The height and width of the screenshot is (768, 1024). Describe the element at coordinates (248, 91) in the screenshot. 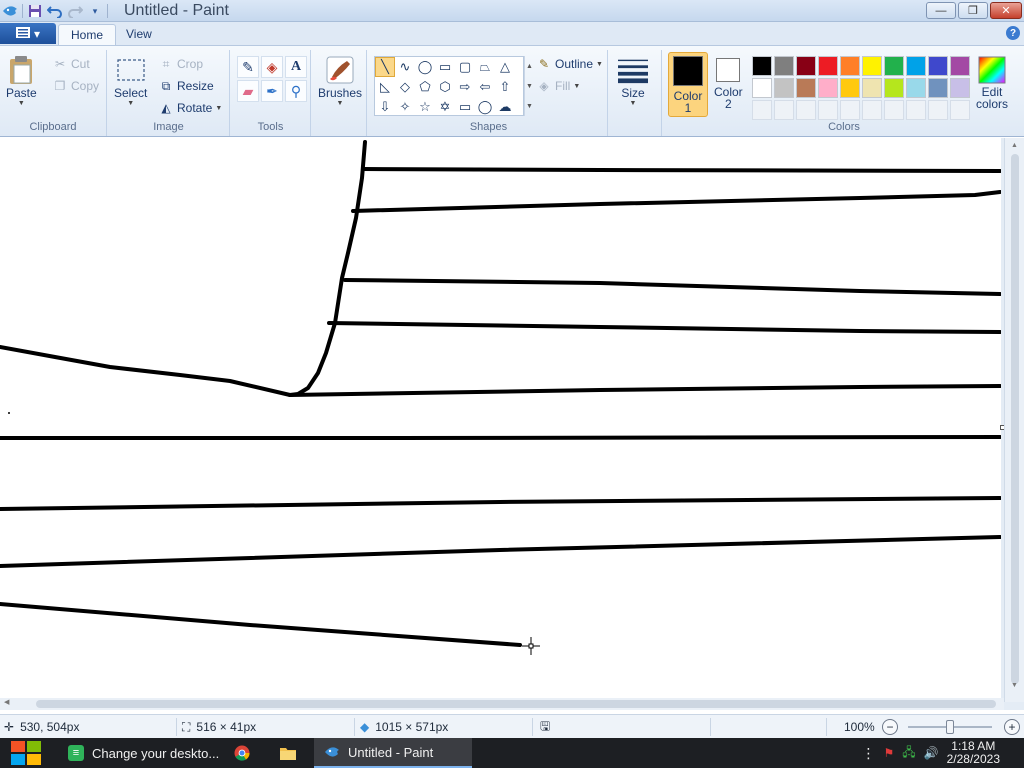

I see `eraser-icon: ▰` at that location.